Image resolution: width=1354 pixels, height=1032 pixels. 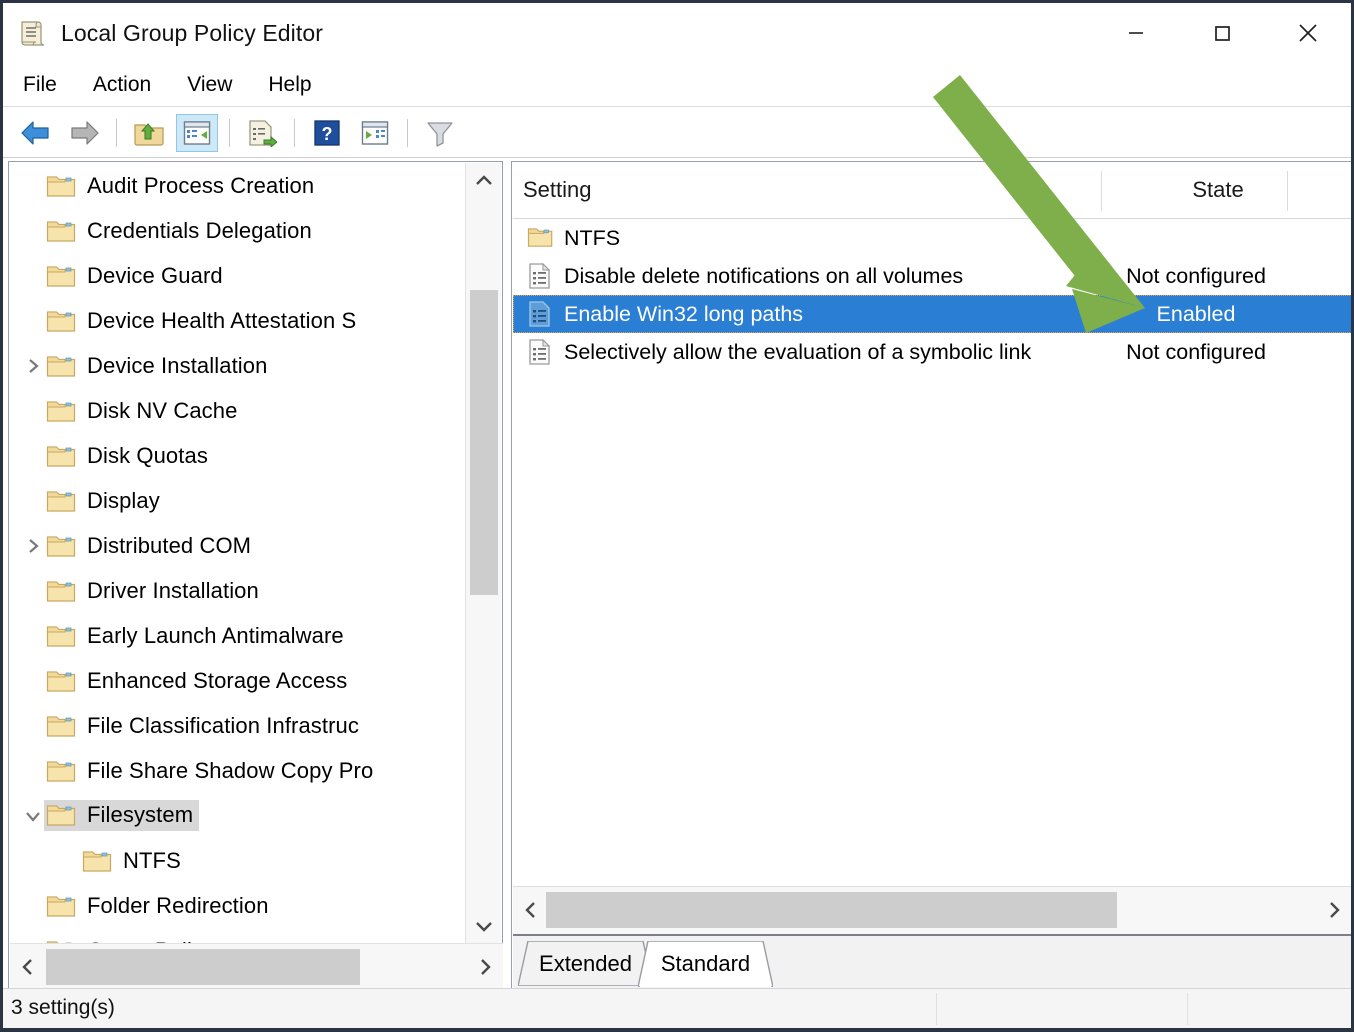 What do you see at coordinates (122, 85) in the screenshot?
I see `menu-action: Action` at bounding box center [122, 85].